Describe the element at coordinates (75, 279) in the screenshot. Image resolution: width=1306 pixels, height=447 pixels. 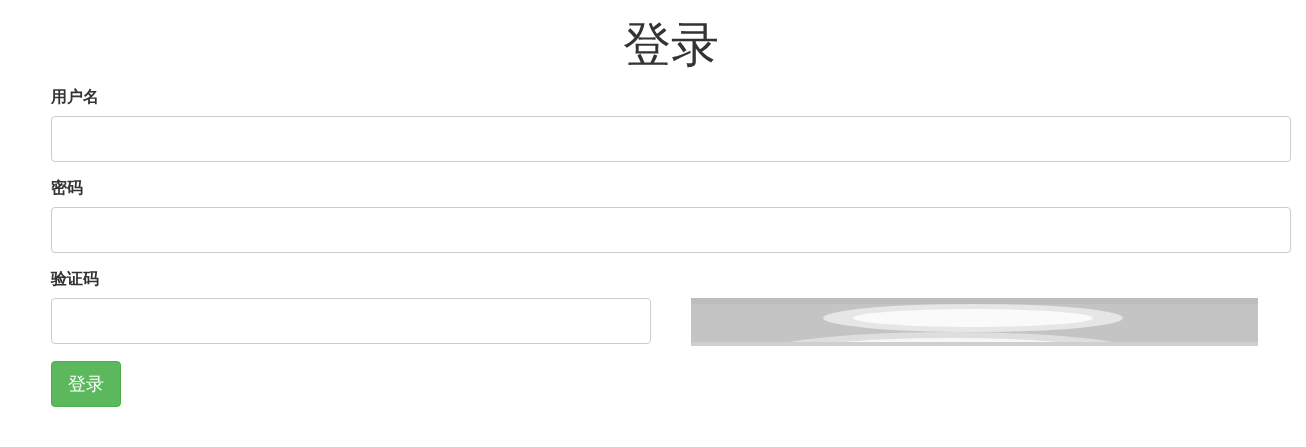
I see `field-label: 验证码` at that location.